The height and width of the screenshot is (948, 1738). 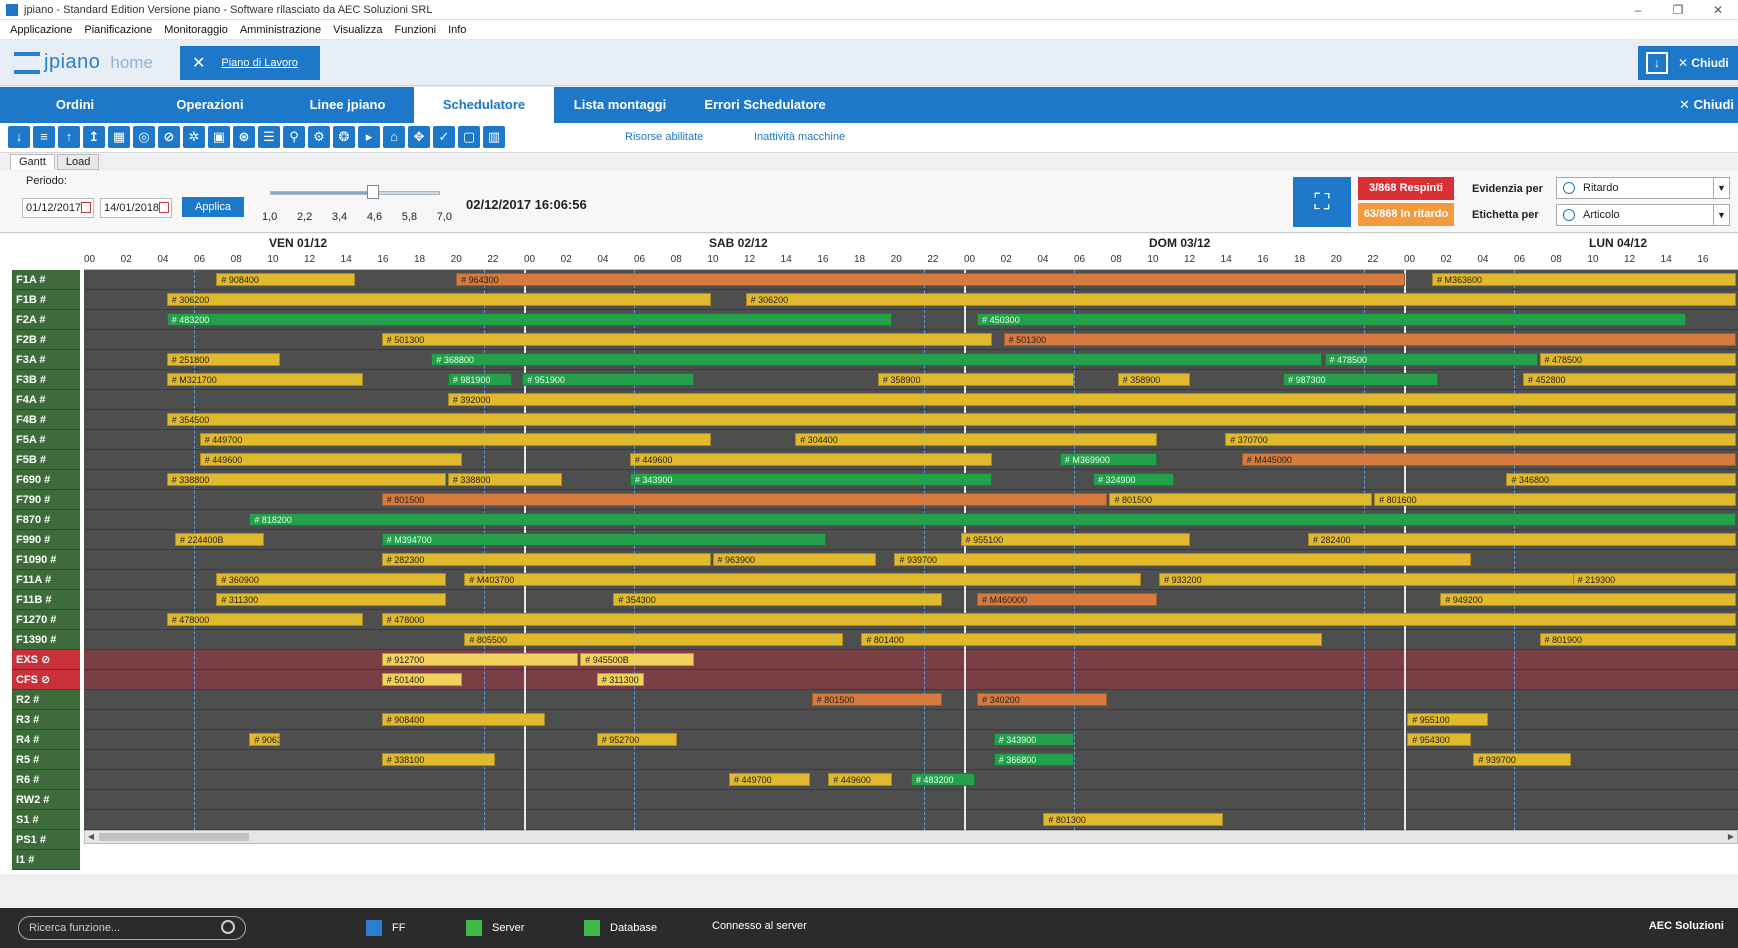 What do you see at coordinates (46, 620) in the screenshot?
I see `resource-label-f1270: F1270 #` at bounding box center [46, 620].